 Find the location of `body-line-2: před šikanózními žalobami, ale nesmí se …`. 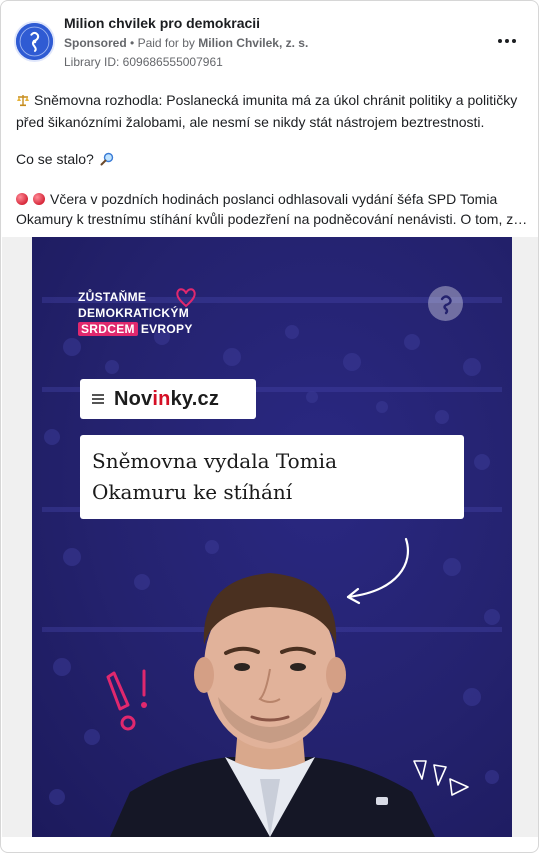

body-line-2: před šikanózními žalobami, ale nesmí se … is located at coordinates (250, 122).